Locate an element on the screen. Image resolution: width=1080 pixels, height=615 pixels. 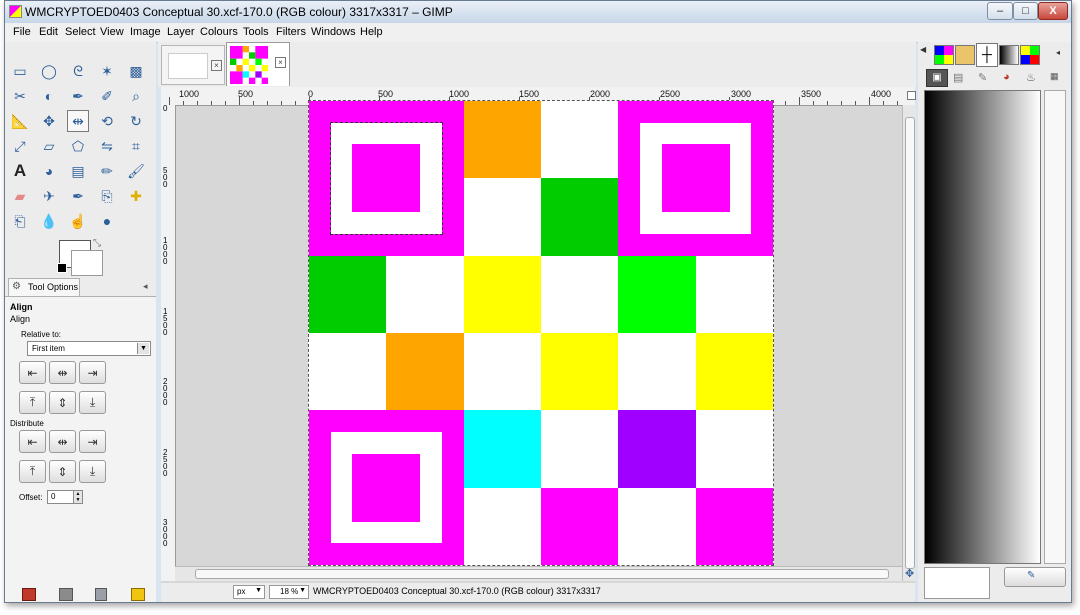
foreground-select-tool: ◐ is located at coordinates (49, 96).